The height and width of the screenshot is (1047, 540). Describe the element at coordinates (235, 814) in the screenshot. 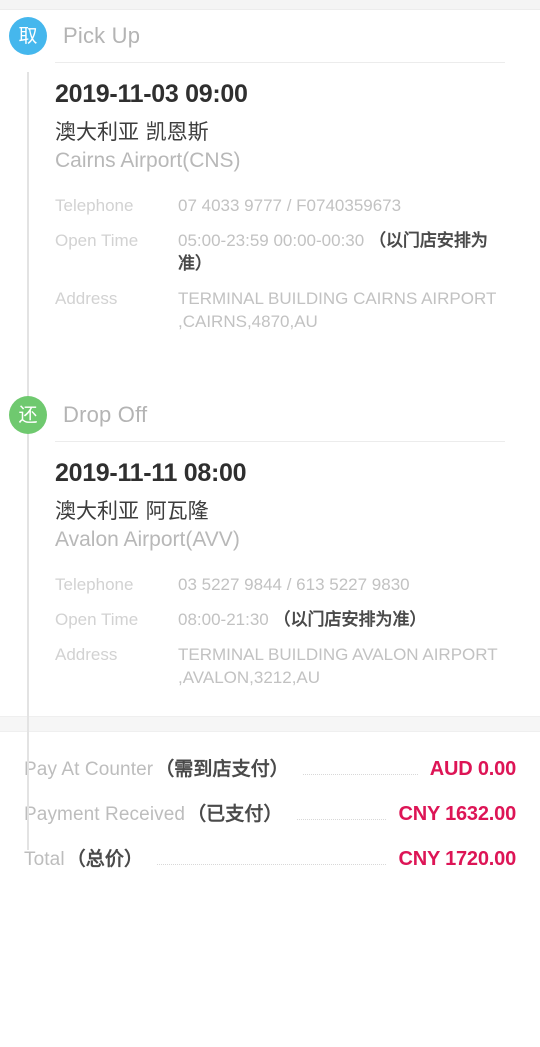

I see `label-cn: （已支付）` at that location.